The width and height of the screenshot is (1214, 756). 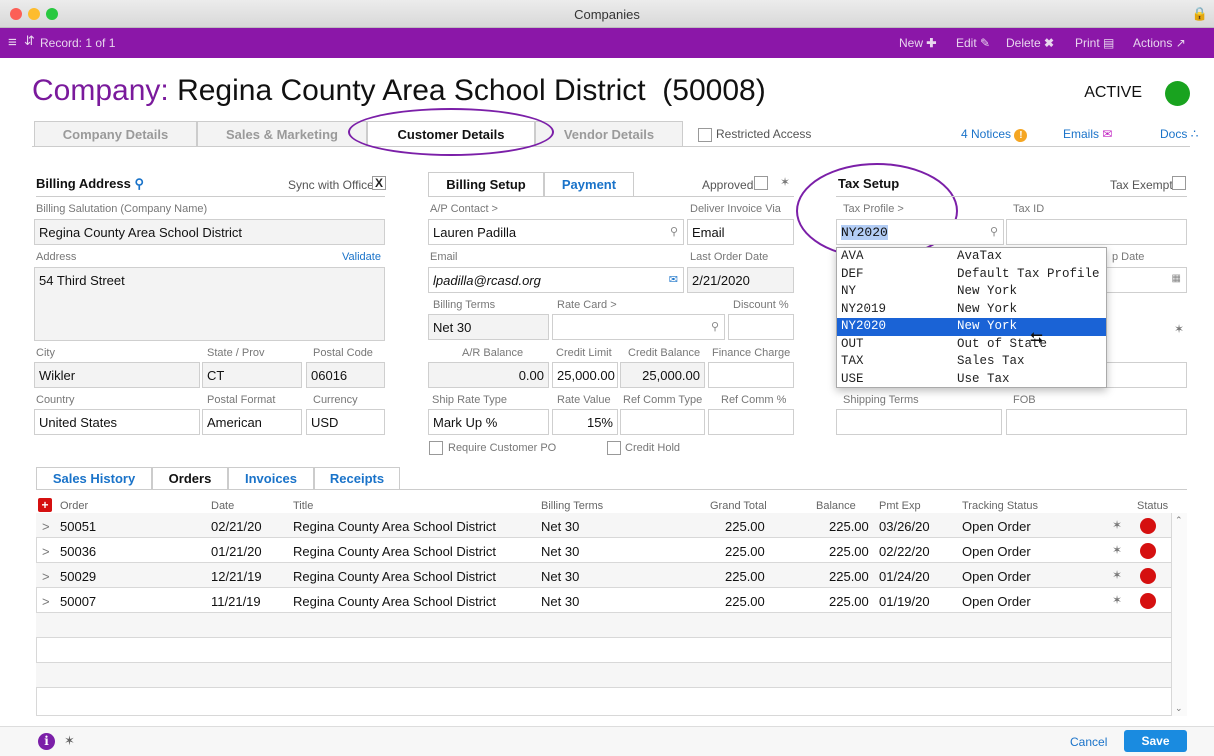 What do you see at coordinates (1179, 614) in the screenshot?
I see `table-scrollbar: ⌃ ⌄` at bounding box center [1179, 614].